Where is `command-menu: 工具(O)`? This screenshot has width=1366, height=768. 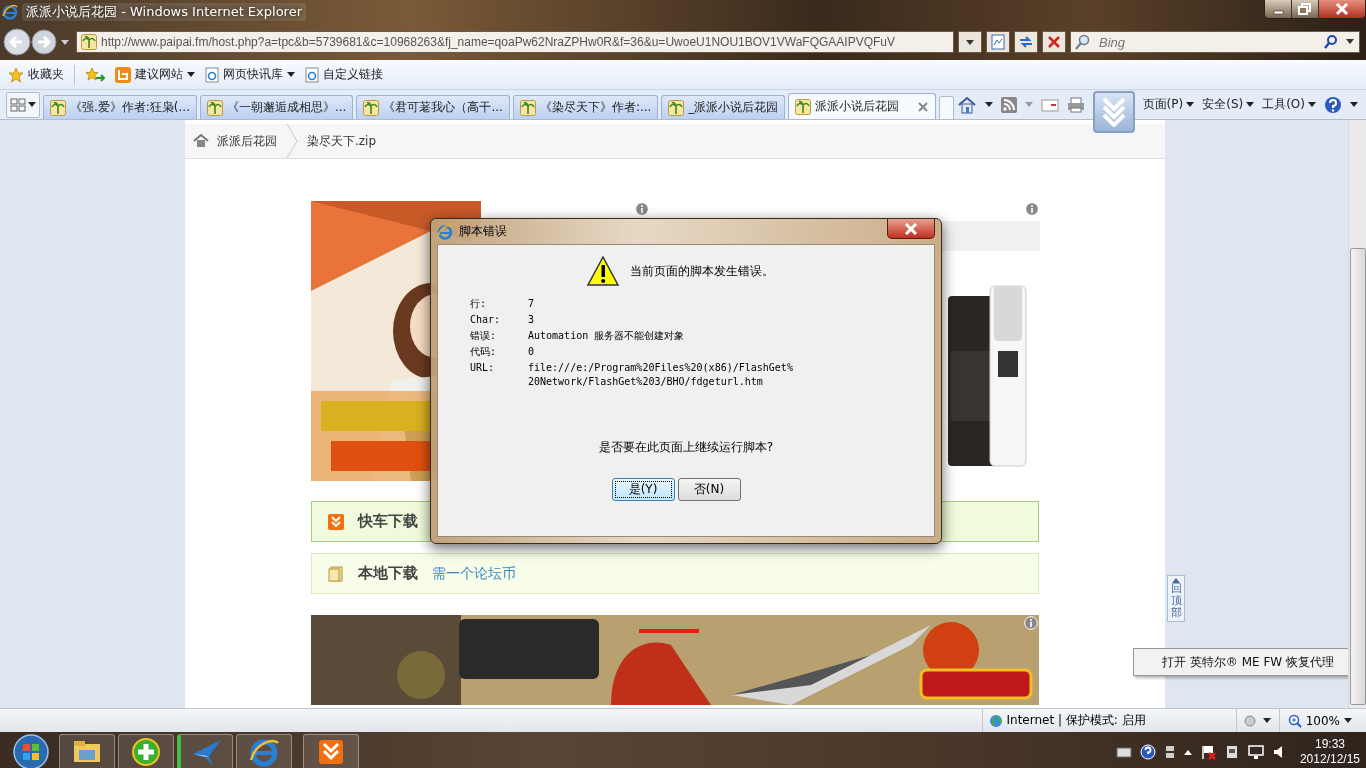 command-menu: 工具(O) is located at coordinates (1283, 104).